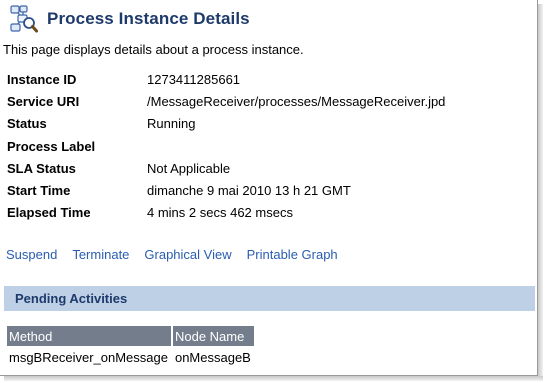  What do you see at coordinates (31, 254) in the screenshot?
I see `suspend-link: Suspend` at bounding box center [31, 254].